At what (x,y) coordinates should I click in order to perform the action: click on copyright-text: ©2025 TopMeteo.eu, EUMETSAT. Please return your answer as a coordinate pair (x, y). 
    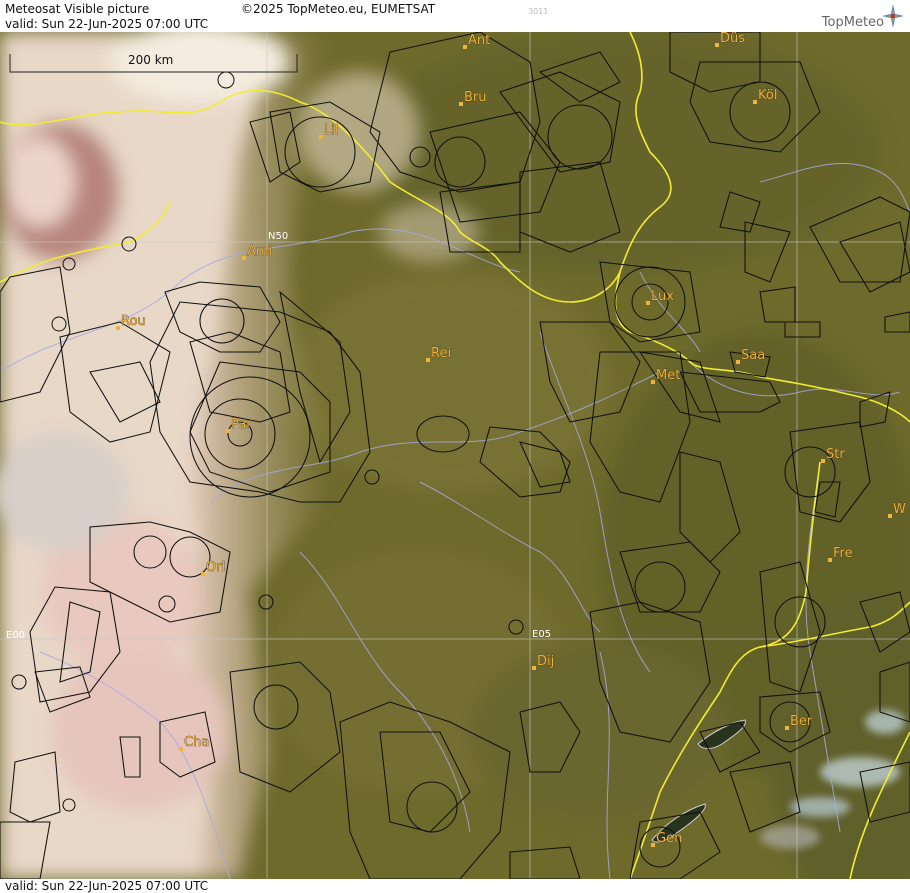
    Looking at the image, I should click on (338, 9).